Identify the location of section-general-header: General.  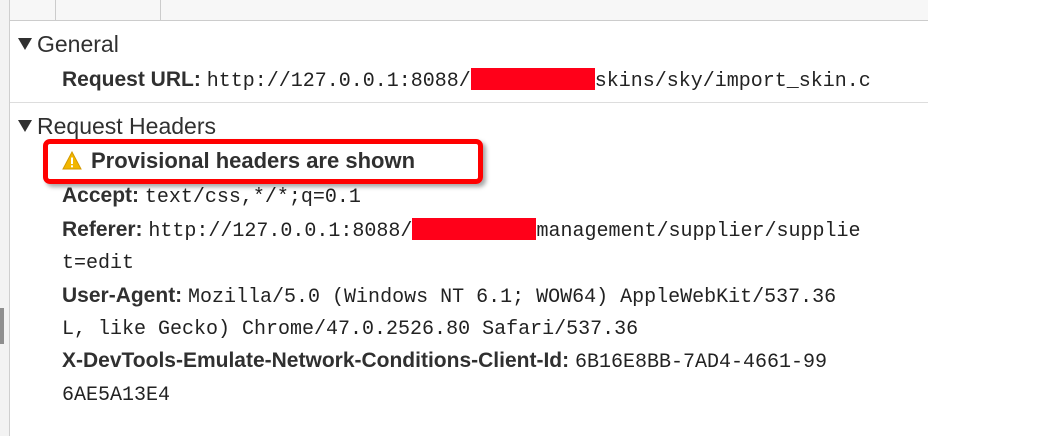
(68, 44).